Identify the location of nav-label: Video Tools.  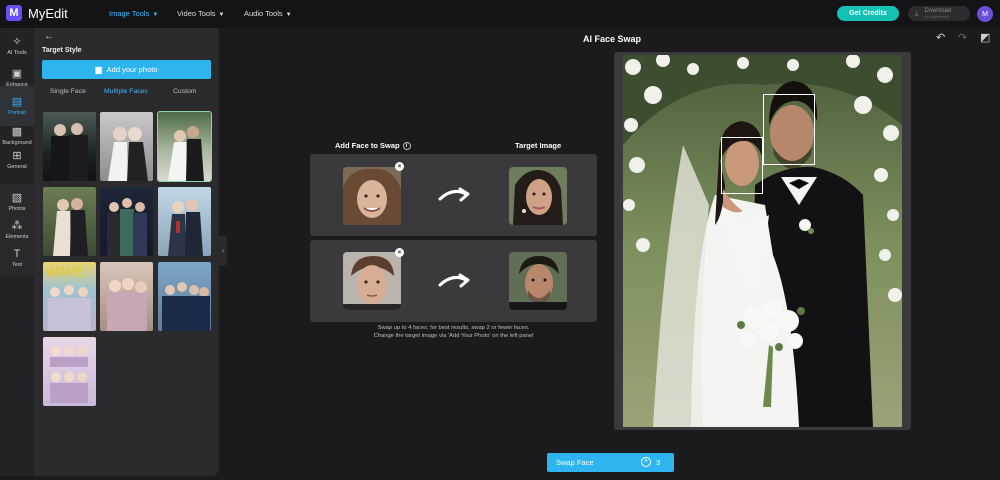
(196, 13).